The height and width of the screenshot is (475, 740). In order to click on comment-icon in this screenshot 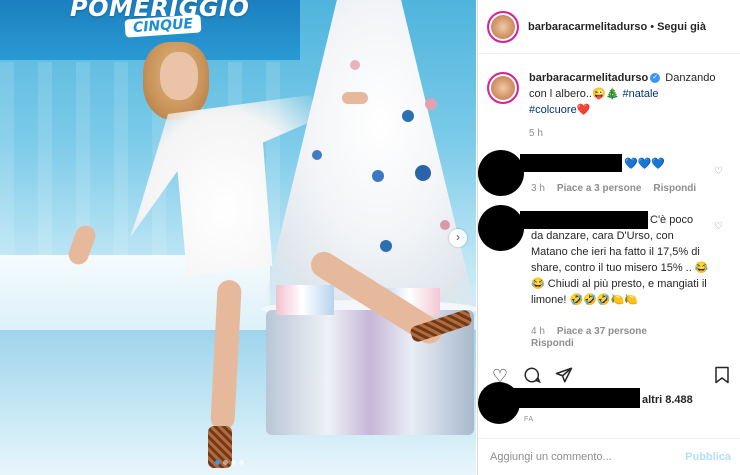, I will do `click(532, 376)`.